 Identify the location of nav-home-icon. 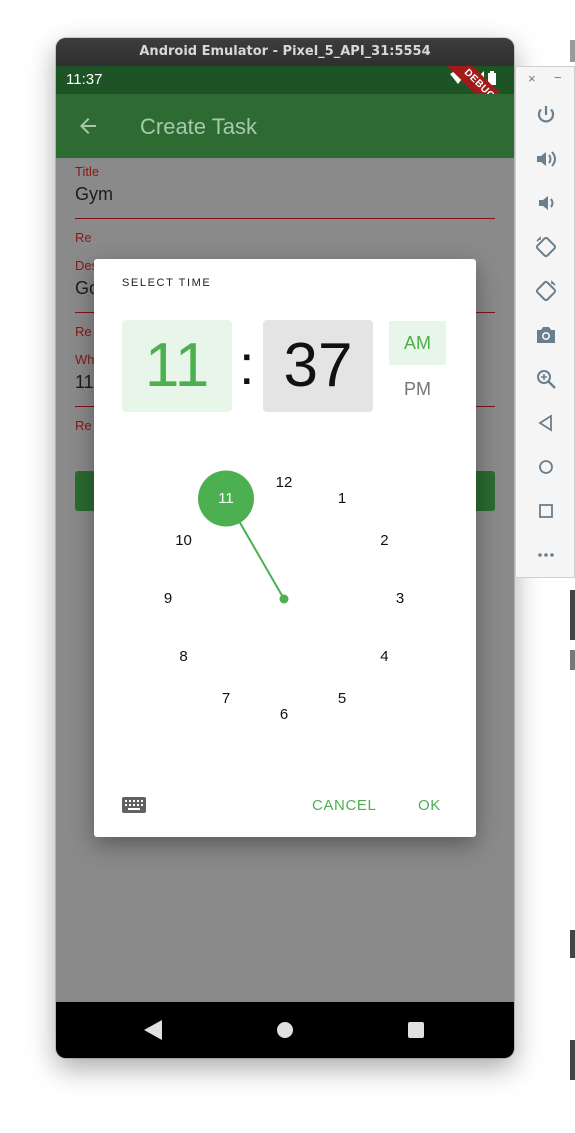
(285, 1030).